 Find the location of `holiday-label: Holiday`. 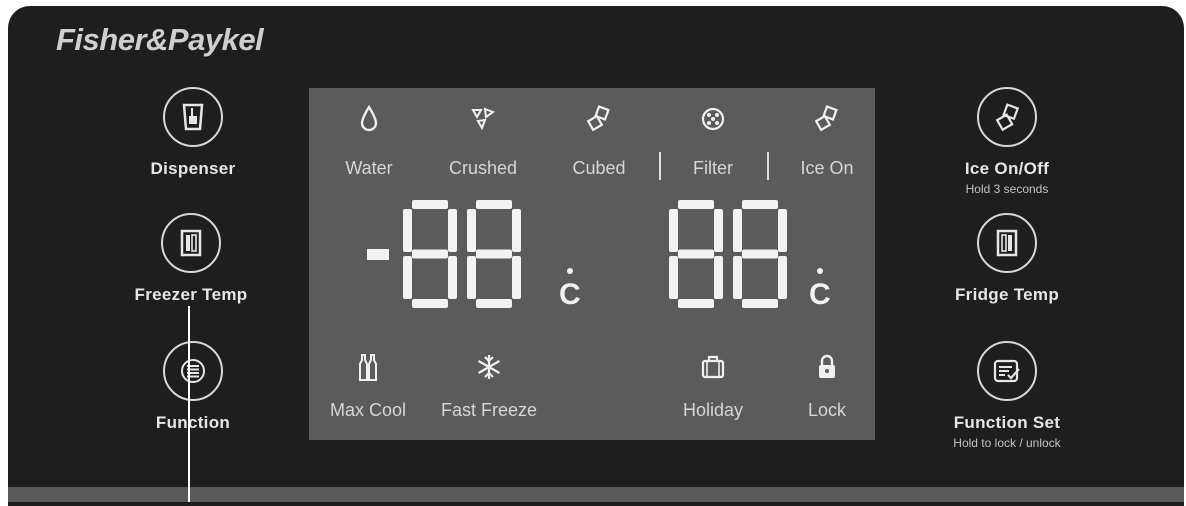

holiday-label: Holiday is located at coordinates (713, 410).